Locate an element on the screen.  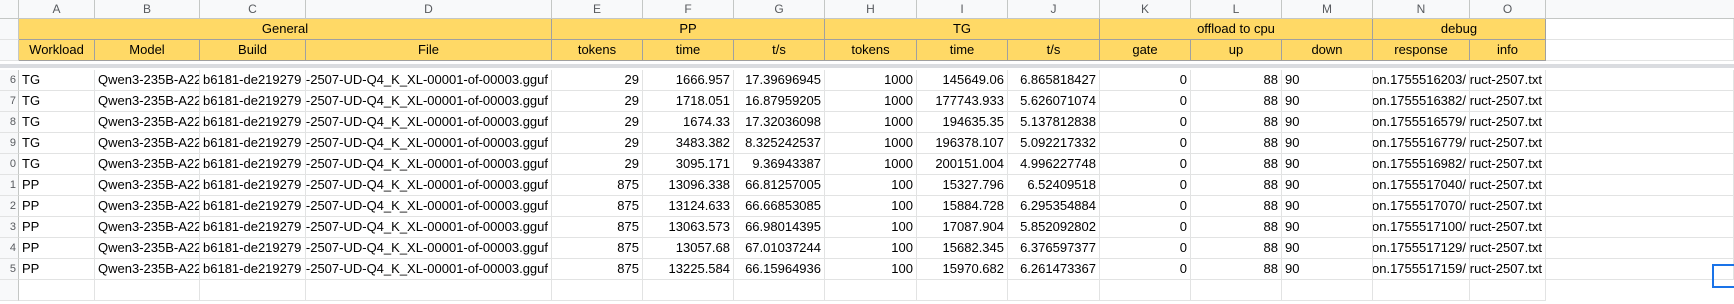
header-workload: Workload is located at coordinates (57, 50).